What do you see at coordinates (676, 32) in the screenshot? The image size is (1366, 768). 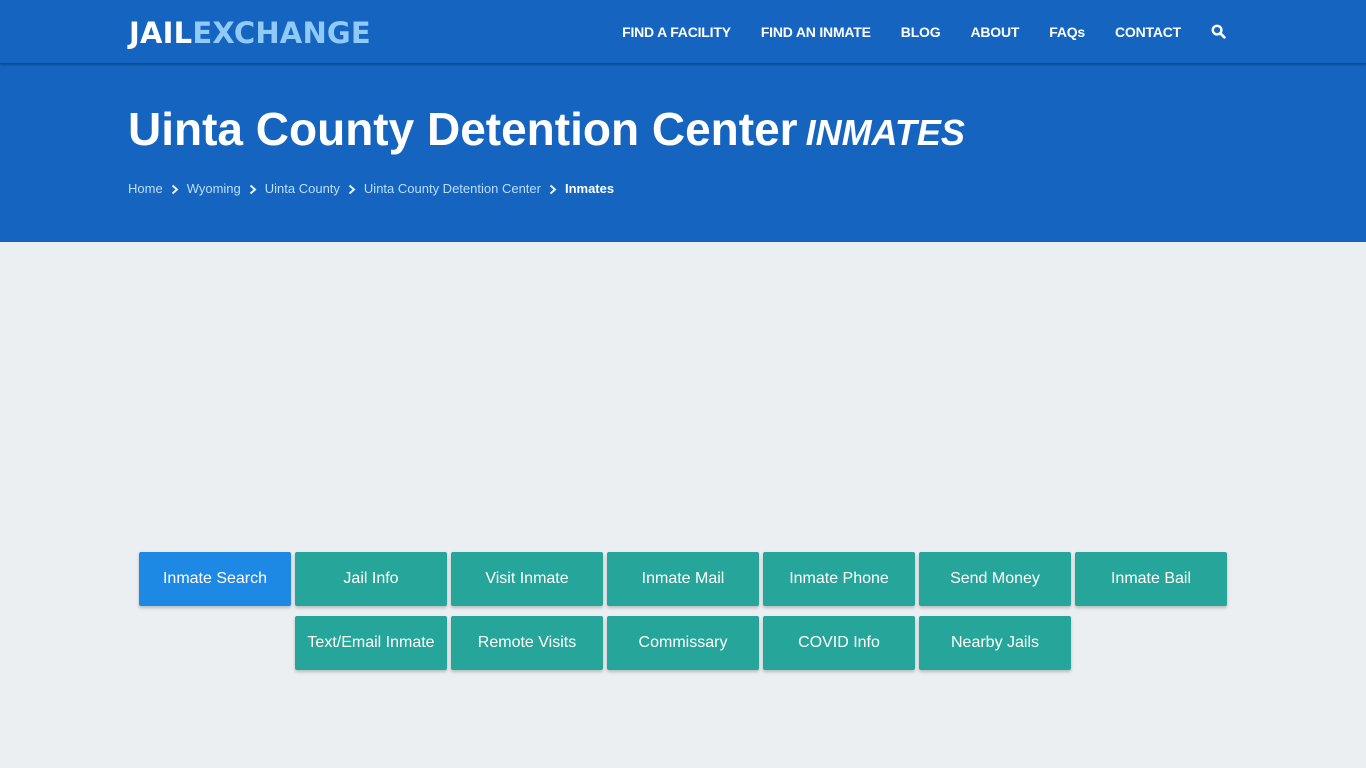 I see `nav-find-facility: FIND A FACILITY` at bounding box center [676, 32].